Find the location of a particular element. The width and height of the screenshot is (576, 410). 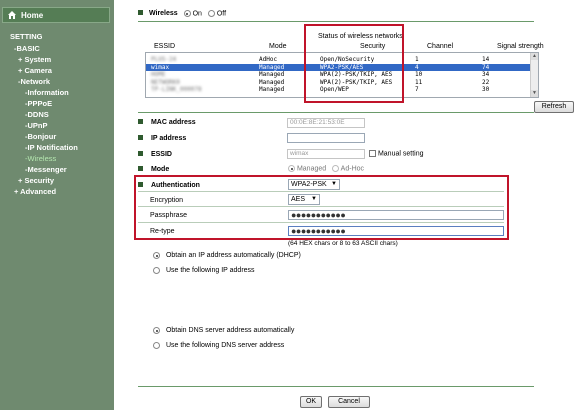

sidebar-item-ip-notification: -IP Notification is located at coordinates (57, 147).